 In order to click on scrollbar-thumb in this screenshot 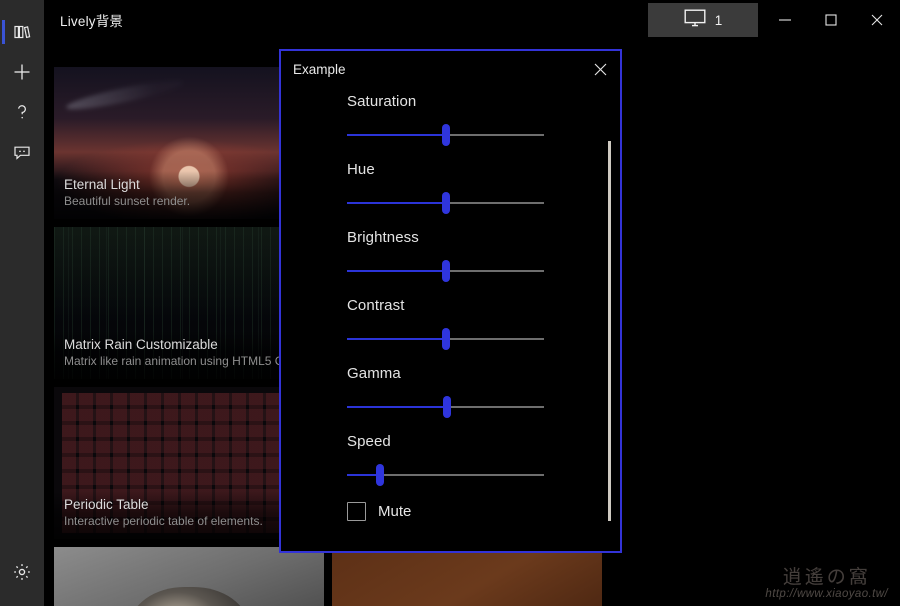, I will do `click(609, 331)`.